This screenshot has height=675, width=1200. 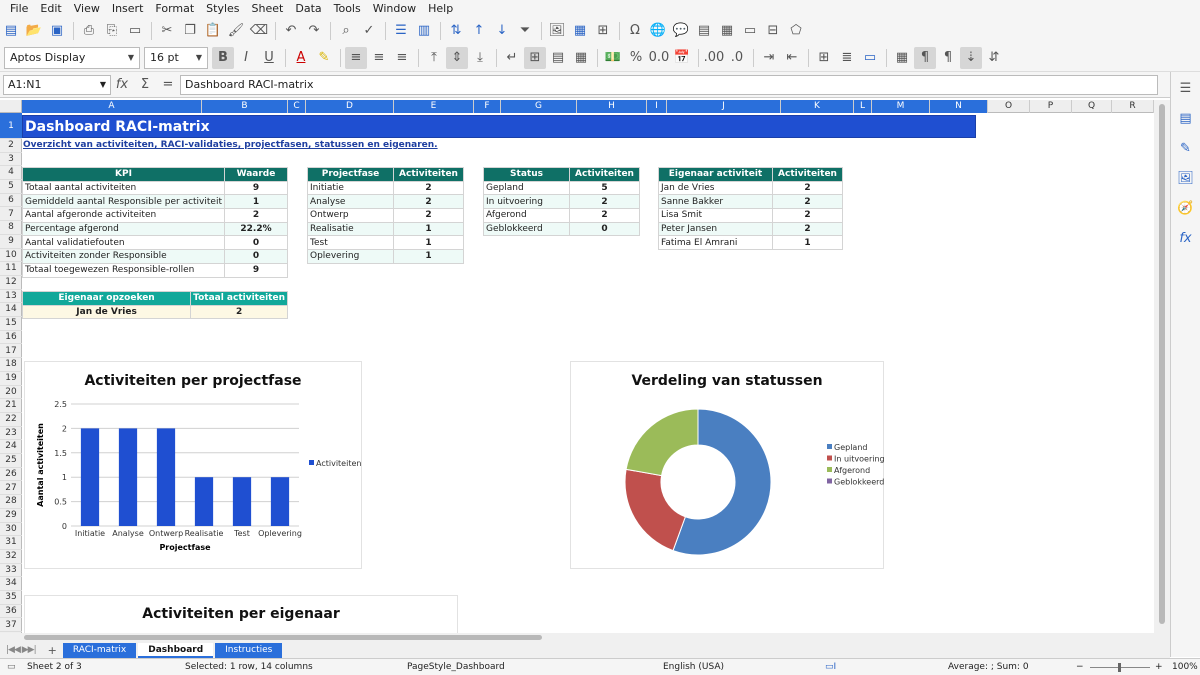 What do you see at coordinates (241, 614) in the screenshot?
I see `bar-chart-eigenaar: Activiteiten per eigenaar` at bounding box center [241, 614].